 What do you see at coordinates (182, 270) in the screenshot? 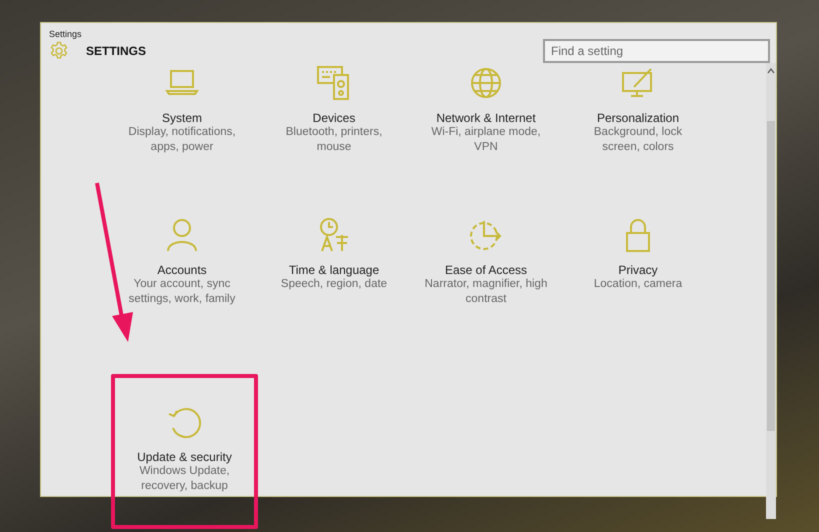
I see `category-label: Accounts` at bounding box center [182, 270].